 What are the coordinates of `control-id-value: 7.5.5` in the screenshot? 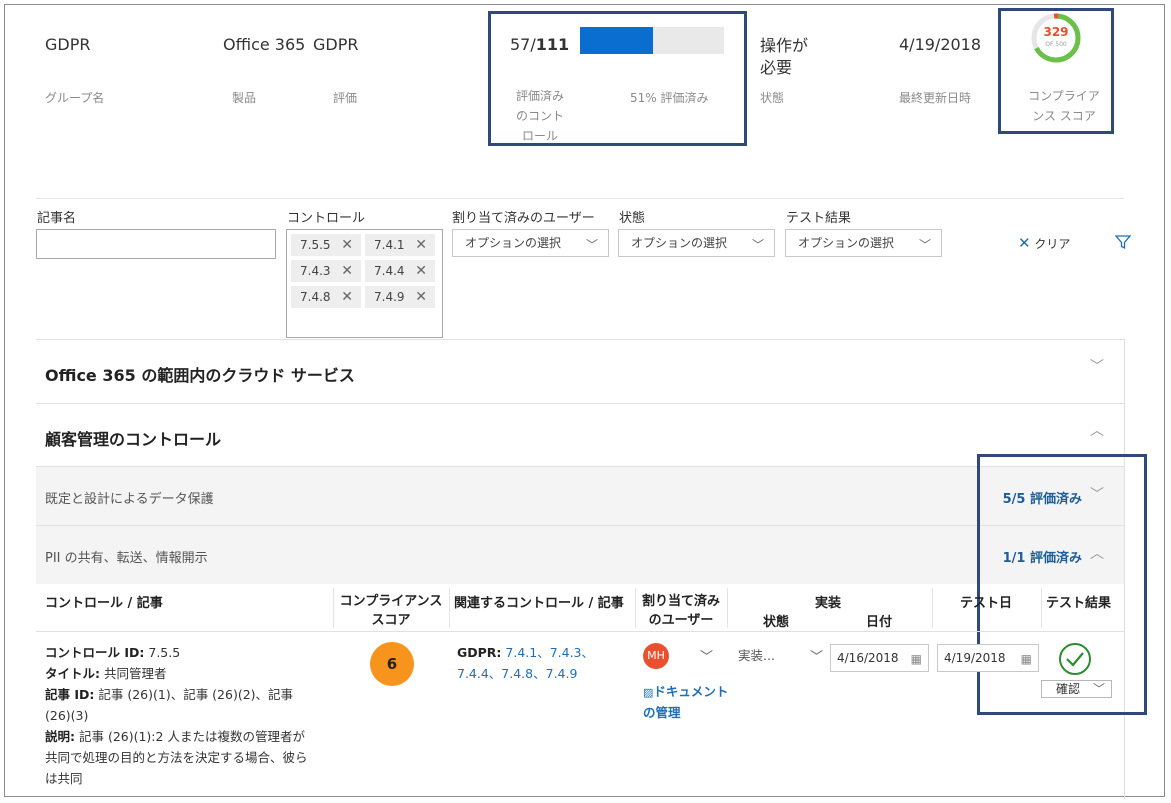 It's located at (162, 652).